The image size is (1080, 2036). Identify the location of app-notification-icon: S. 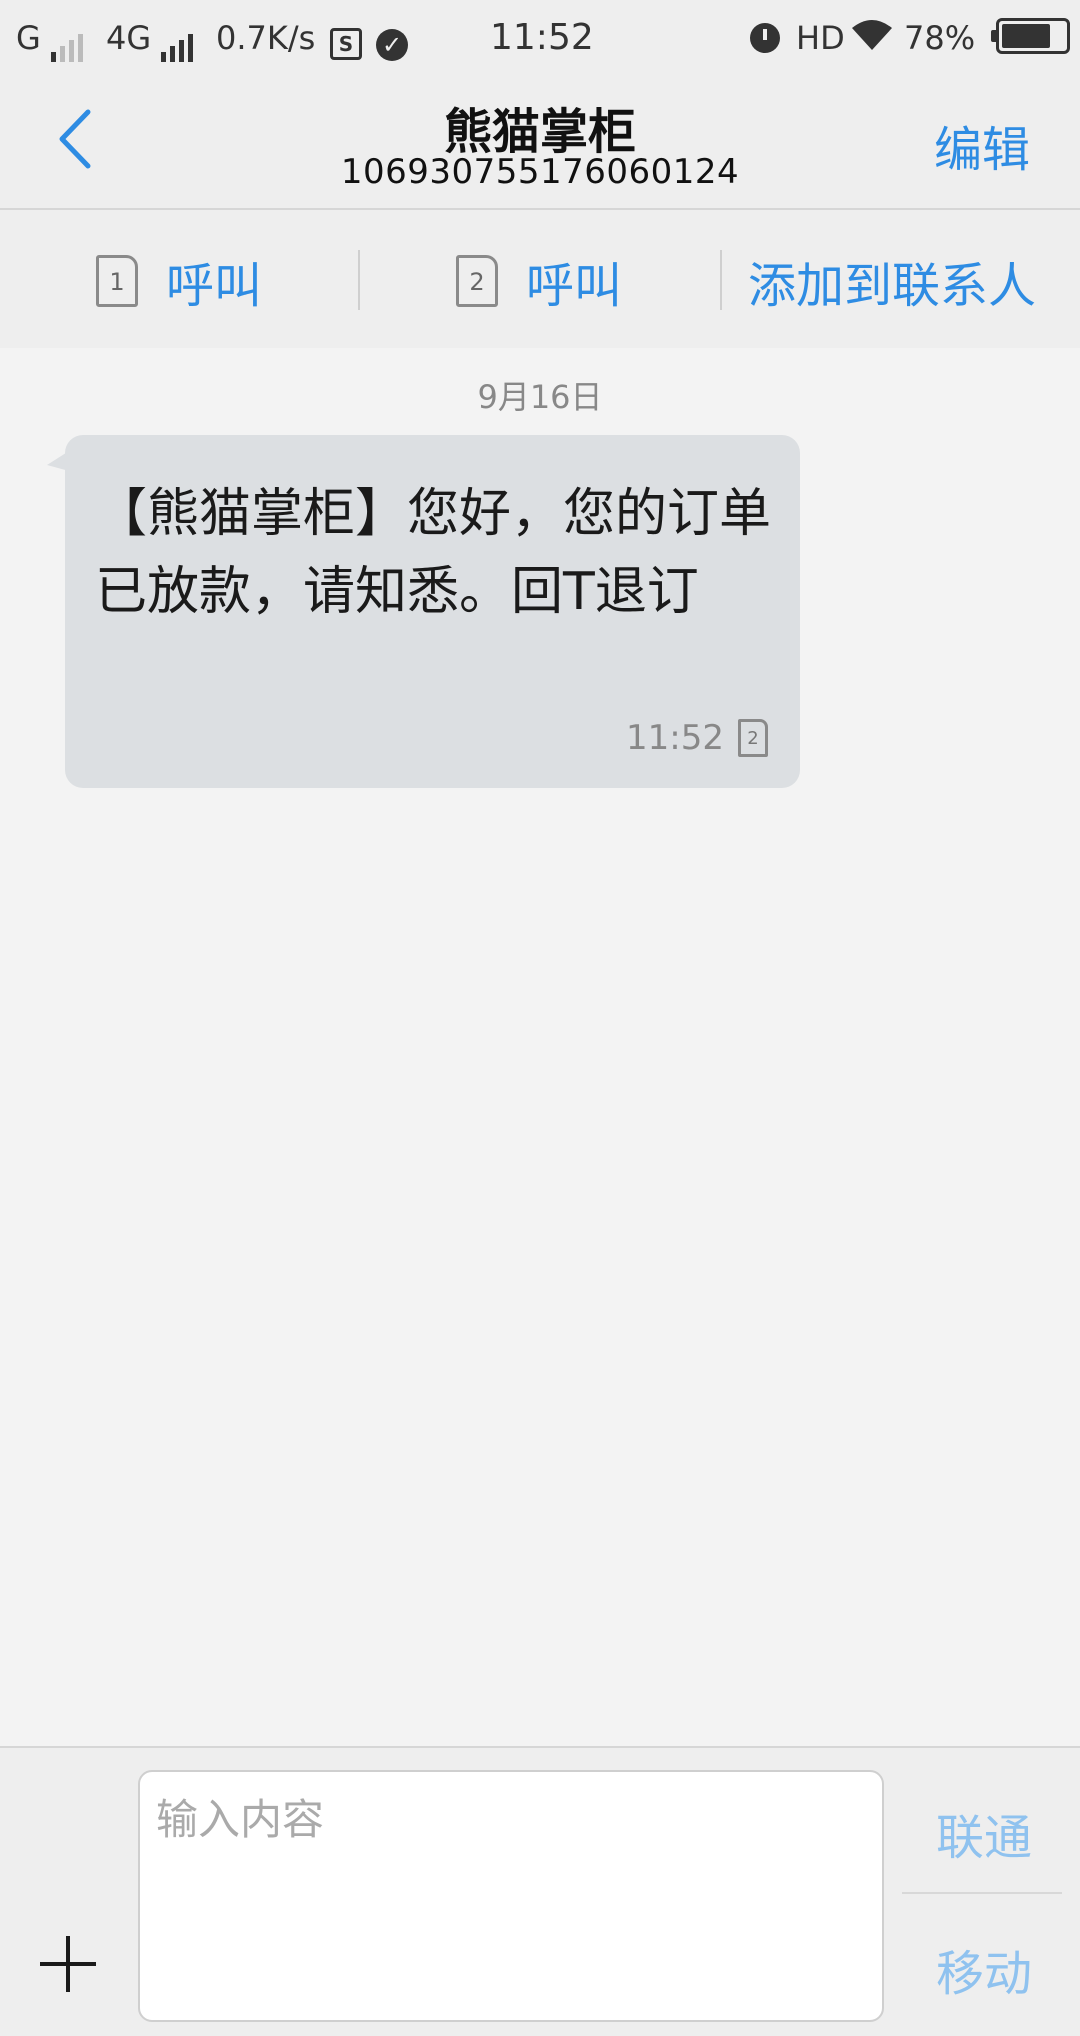
(346, 39).